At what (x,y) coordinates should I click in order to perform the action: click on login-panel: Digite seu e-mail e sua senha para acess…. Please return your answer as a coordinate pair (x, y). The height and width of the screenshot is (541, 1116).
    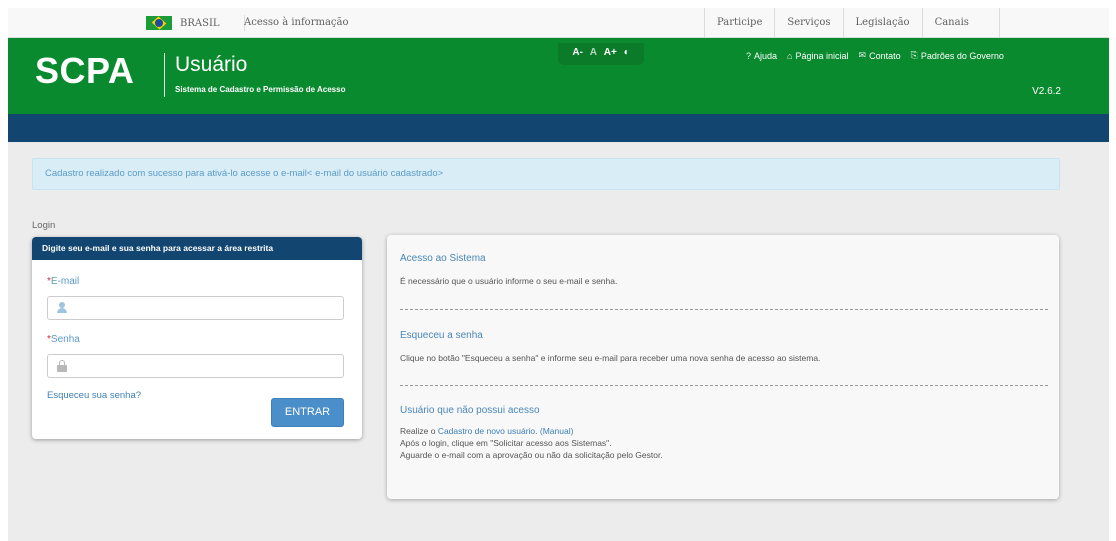
    Looking at the image, I should click on (197, 338).